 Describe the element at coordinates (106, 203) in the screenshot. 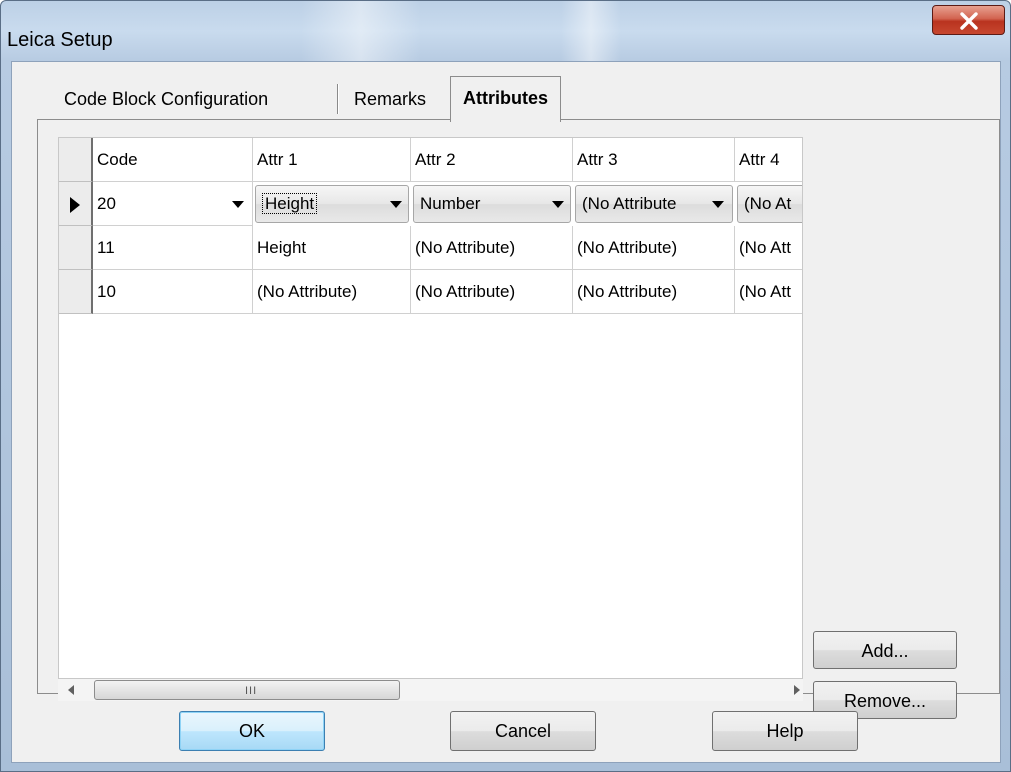

I see `code-value: 20` at that location.